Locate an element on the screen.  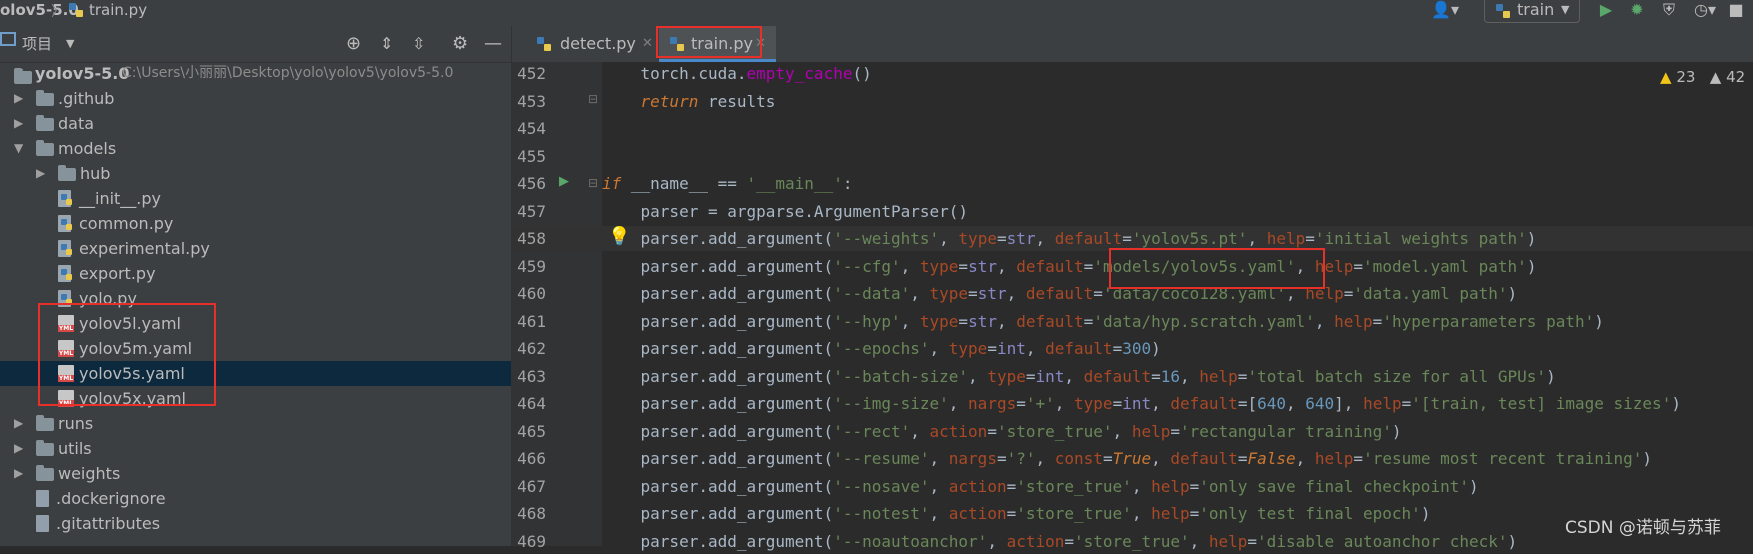
tree-row: ▶ hub is located at coordinates (255, 173).